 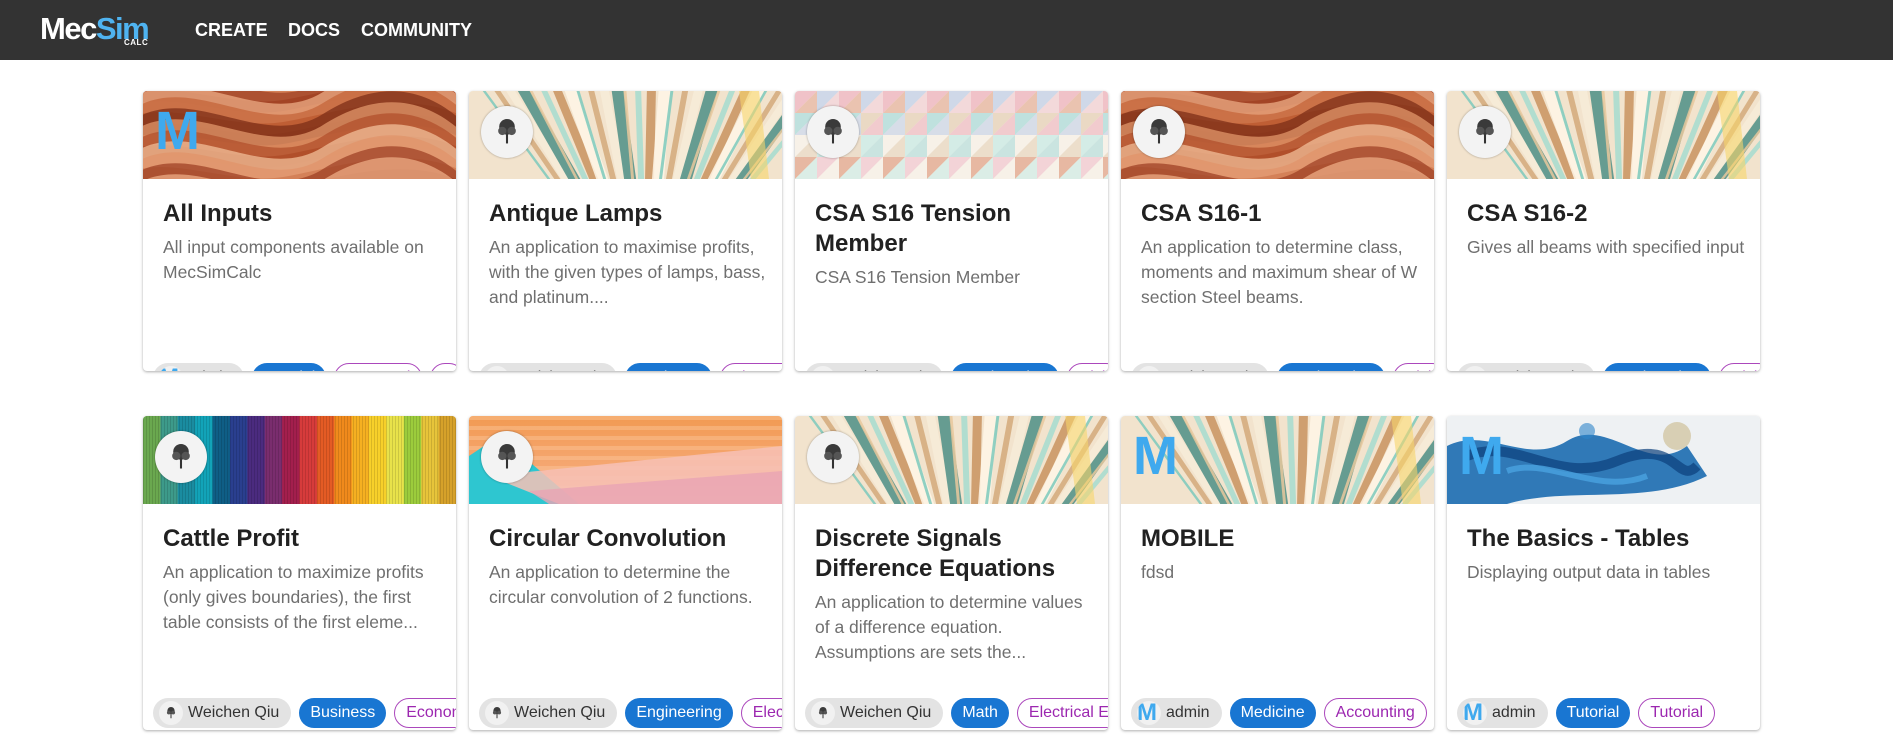 I want to click on card-description: CSA S16 Tension Member, so click(x=917, y=277).